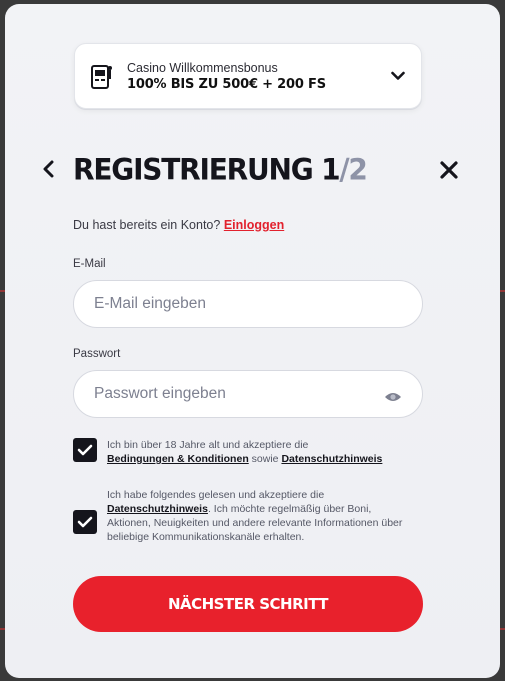 This screenshot has width=505, height=681. I want to click on title-step: REGISTRIERUNG 1, so click(207, 169).